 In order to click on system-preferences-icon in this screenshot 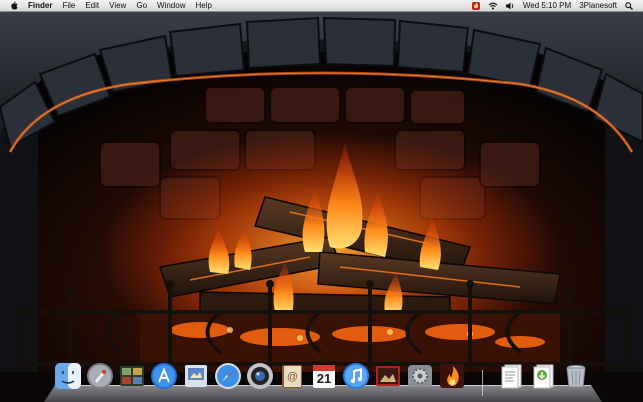, I will do `click(420, 376)`.